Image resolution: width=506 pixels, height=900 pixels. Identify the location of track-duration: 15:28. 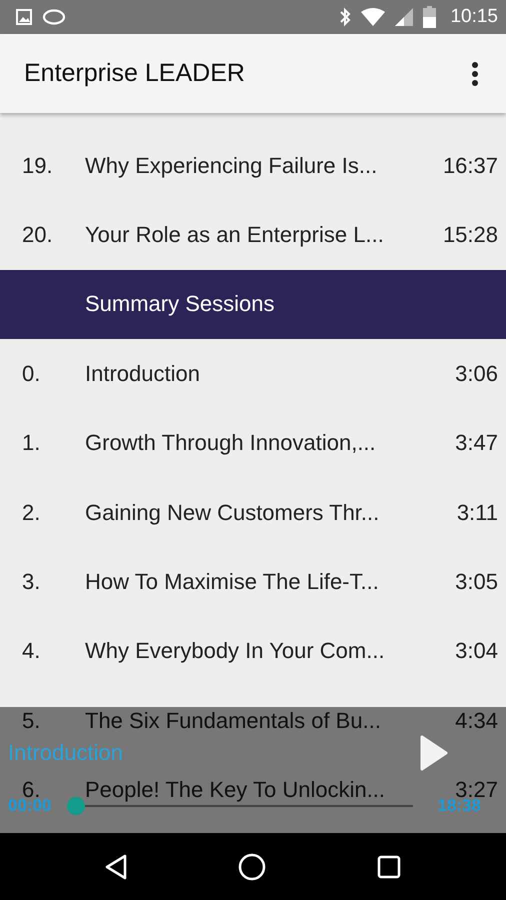
(470, 235).